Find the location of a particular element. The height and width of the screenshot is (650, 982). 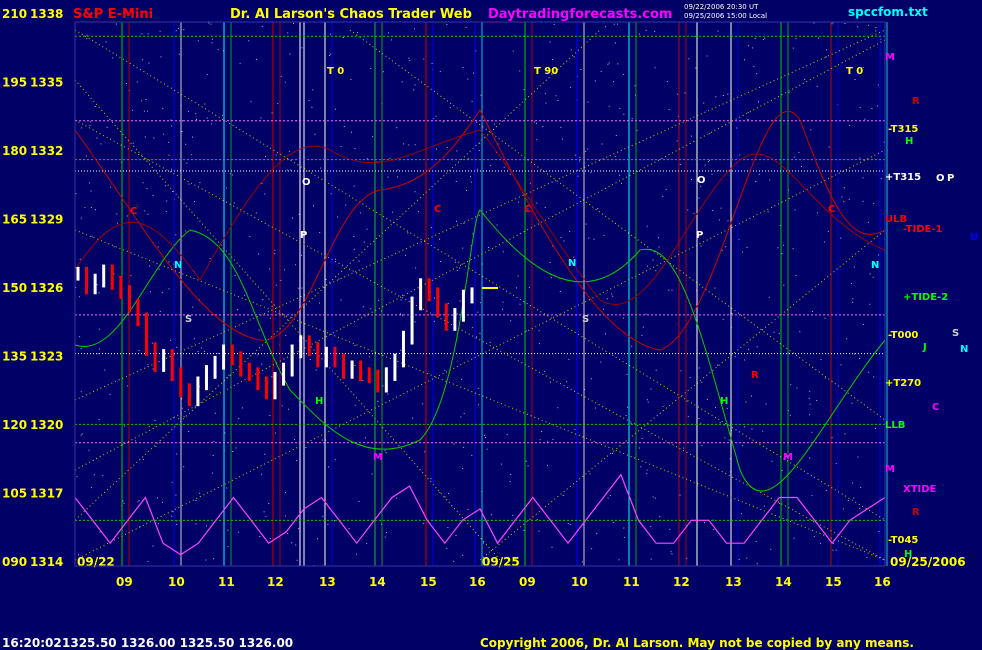

right-label: O is located at coordinates (940, 178).